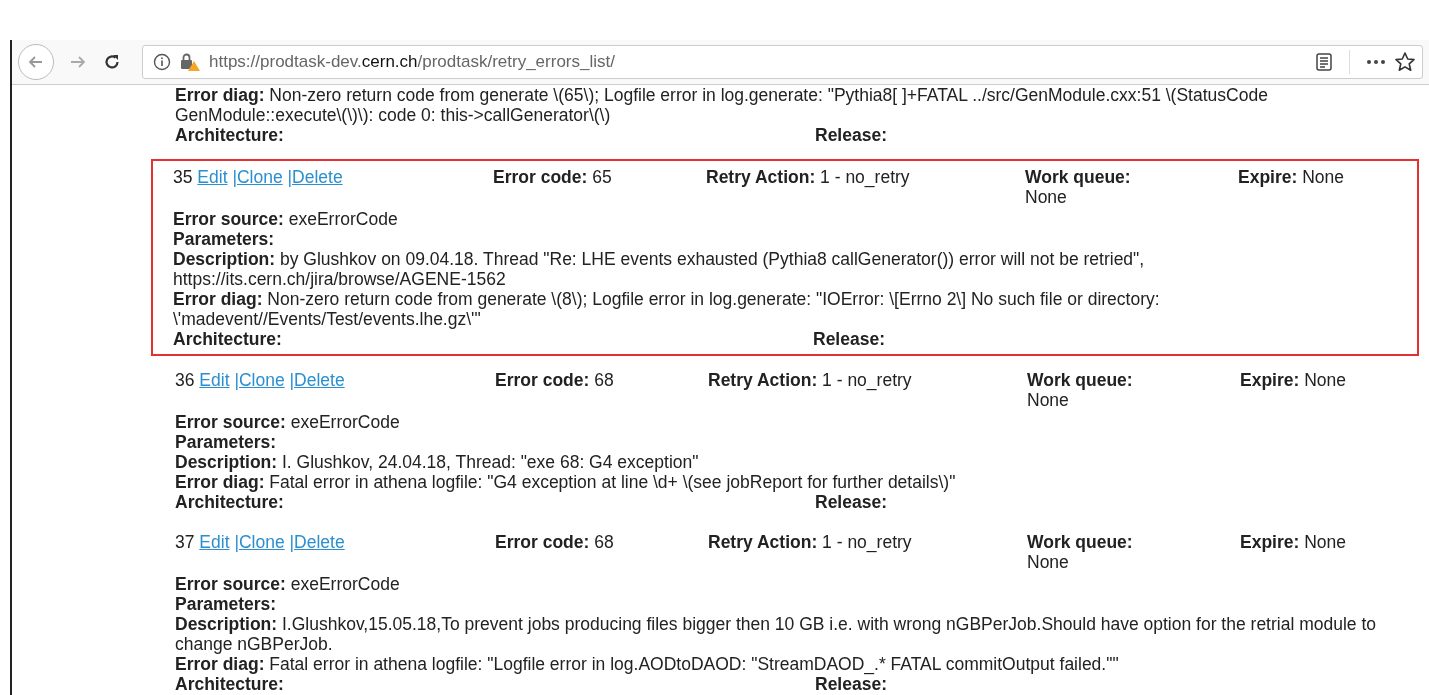 The image size is (1429, 695). Describe the element at coordinates (792, 105) in the screenshot. I see `record-field: Error diag: Non-zero return code from generate \(65\); Logfile error in log.generate: "Pythia8[ ]+FATAL ../src/GenModule.cxx:51 \(StatusCode GenModule::execute\(\)\): code 0: this->callGenerator\(\)` at that location.